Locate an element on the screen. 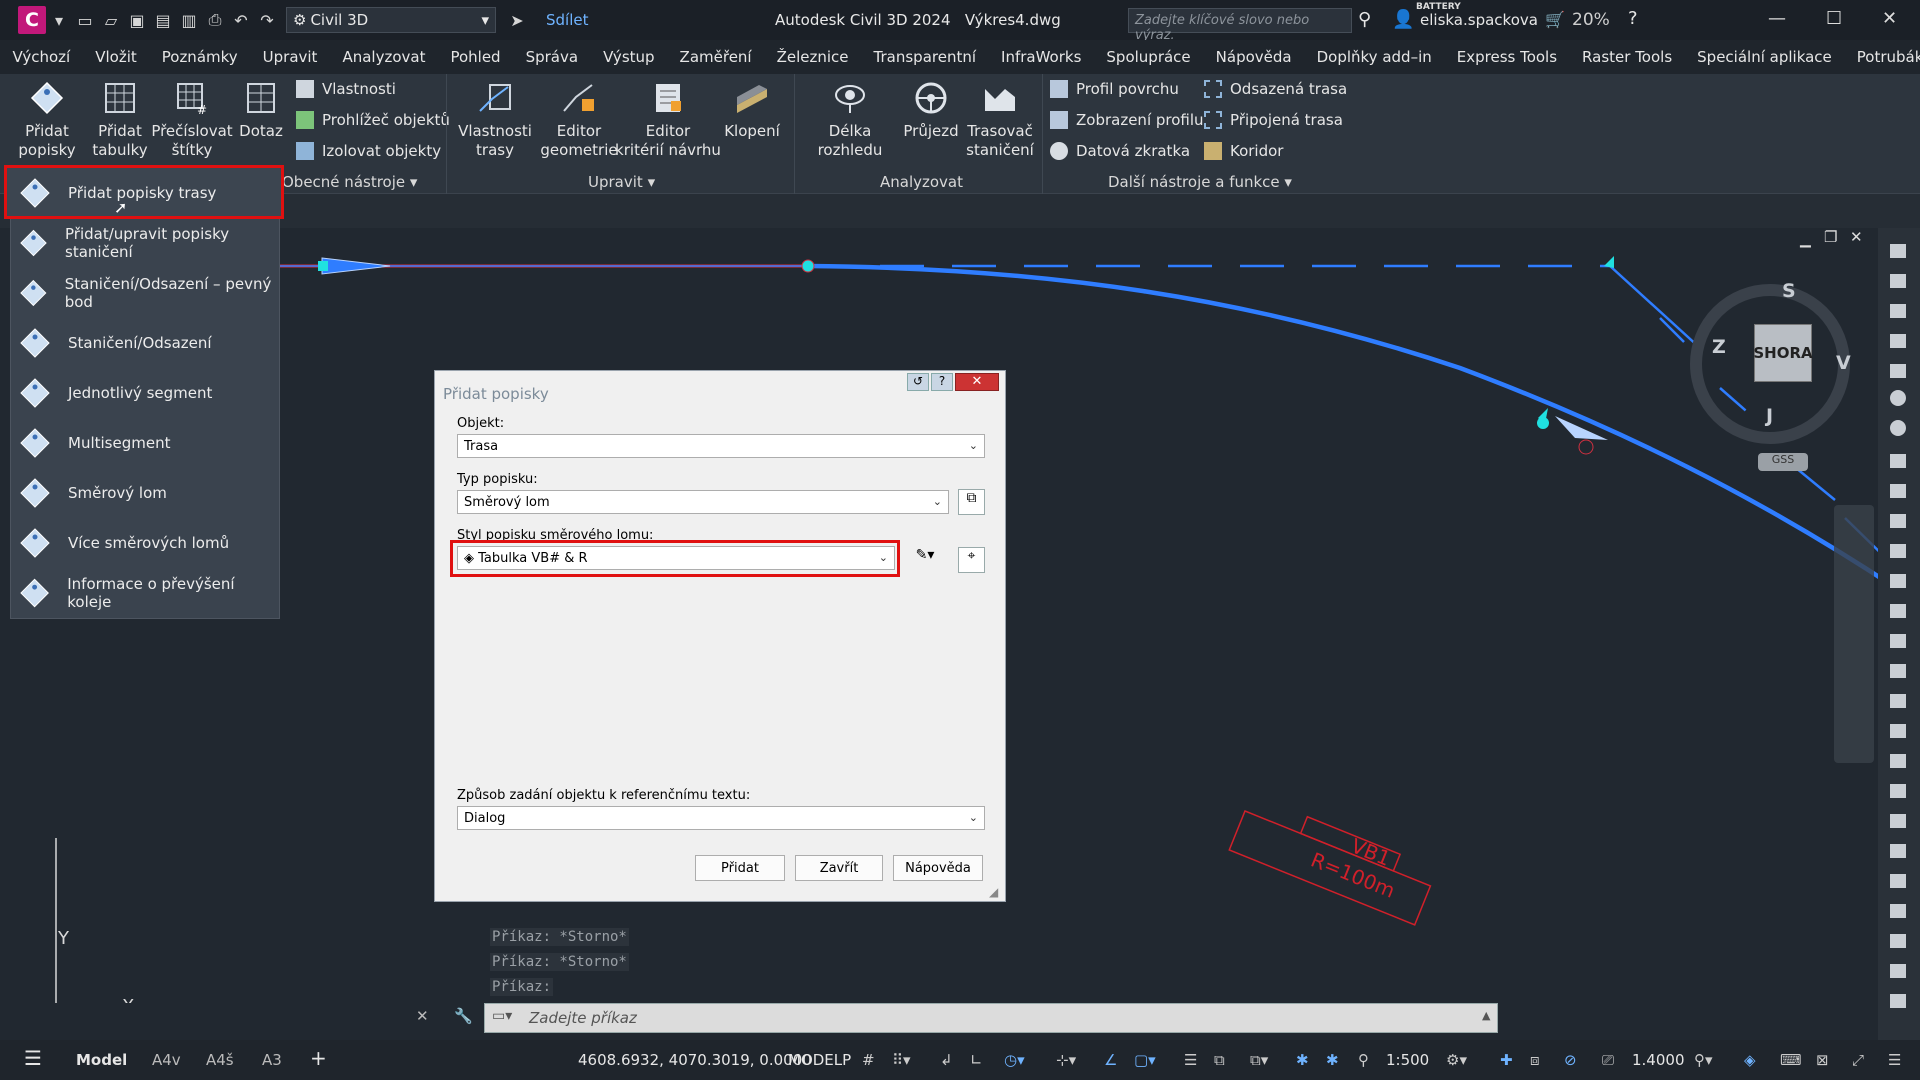  zoom-value: 1.4000 is located at coordinates (1658, 1060).